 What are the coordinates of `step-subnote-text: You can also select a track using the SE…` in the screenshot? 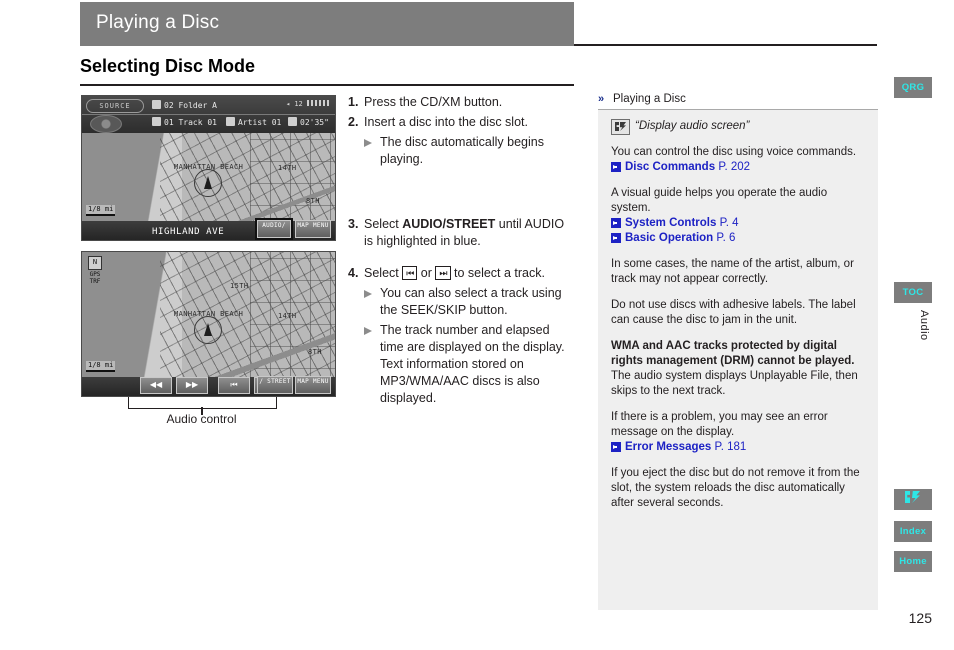 It's located at (471, 301).